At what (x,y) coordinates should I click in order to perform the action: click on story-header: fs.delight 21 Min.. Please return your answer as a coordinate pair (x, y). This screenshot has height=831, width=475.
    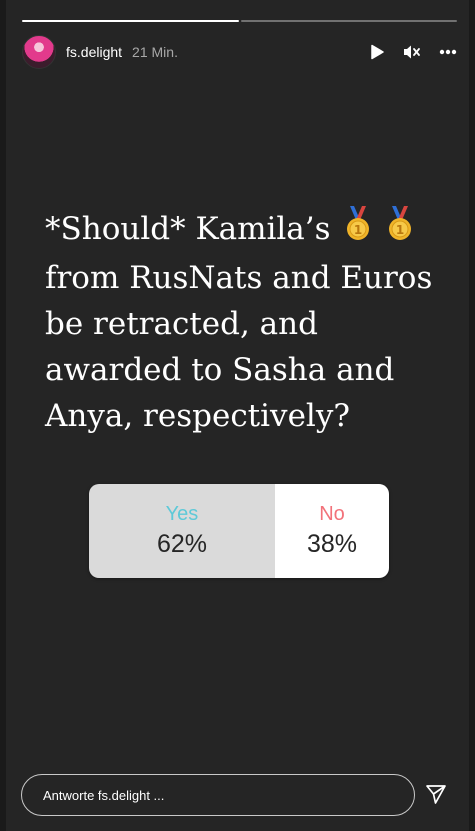
    Looking at the image, I should click on (239, 52).